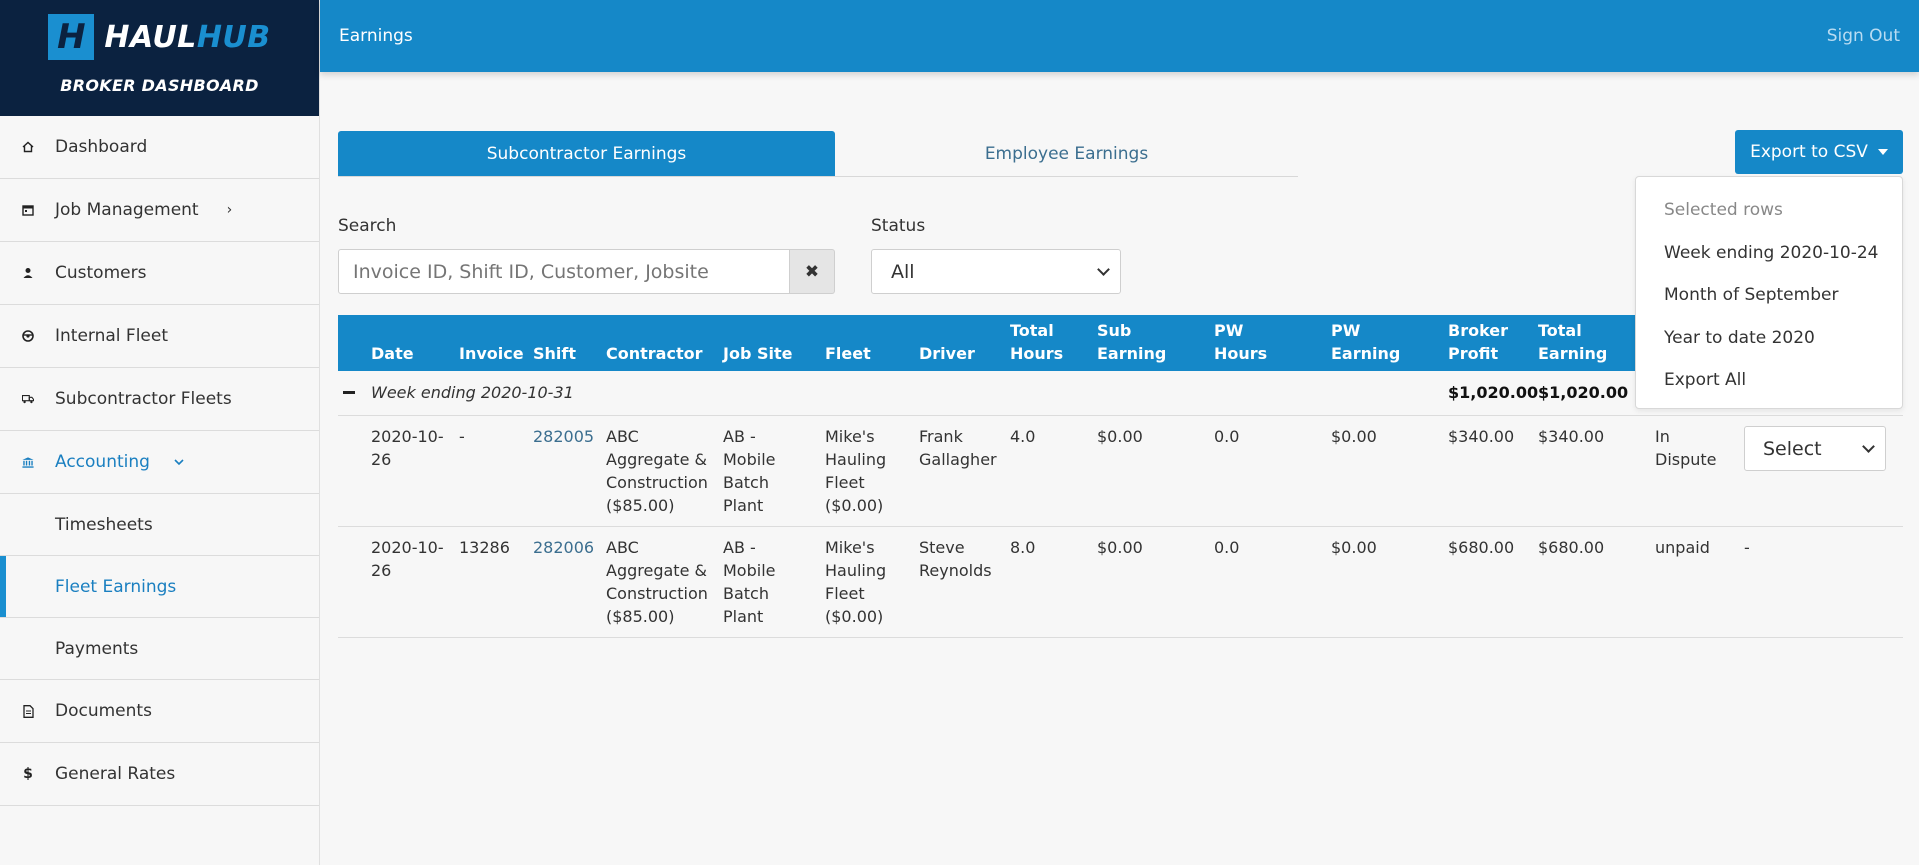  I want to click on col-sub-earning: Sub Earning, so click(1131, 342).